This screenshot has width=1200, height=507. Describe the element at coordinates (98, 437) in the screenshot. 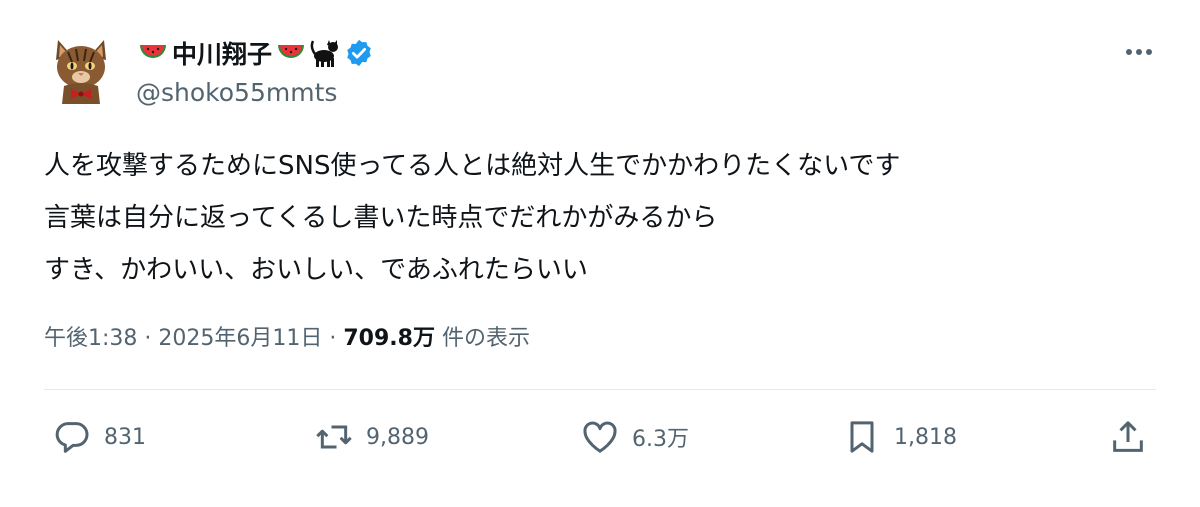

I see `reply-button: 831` at that location.